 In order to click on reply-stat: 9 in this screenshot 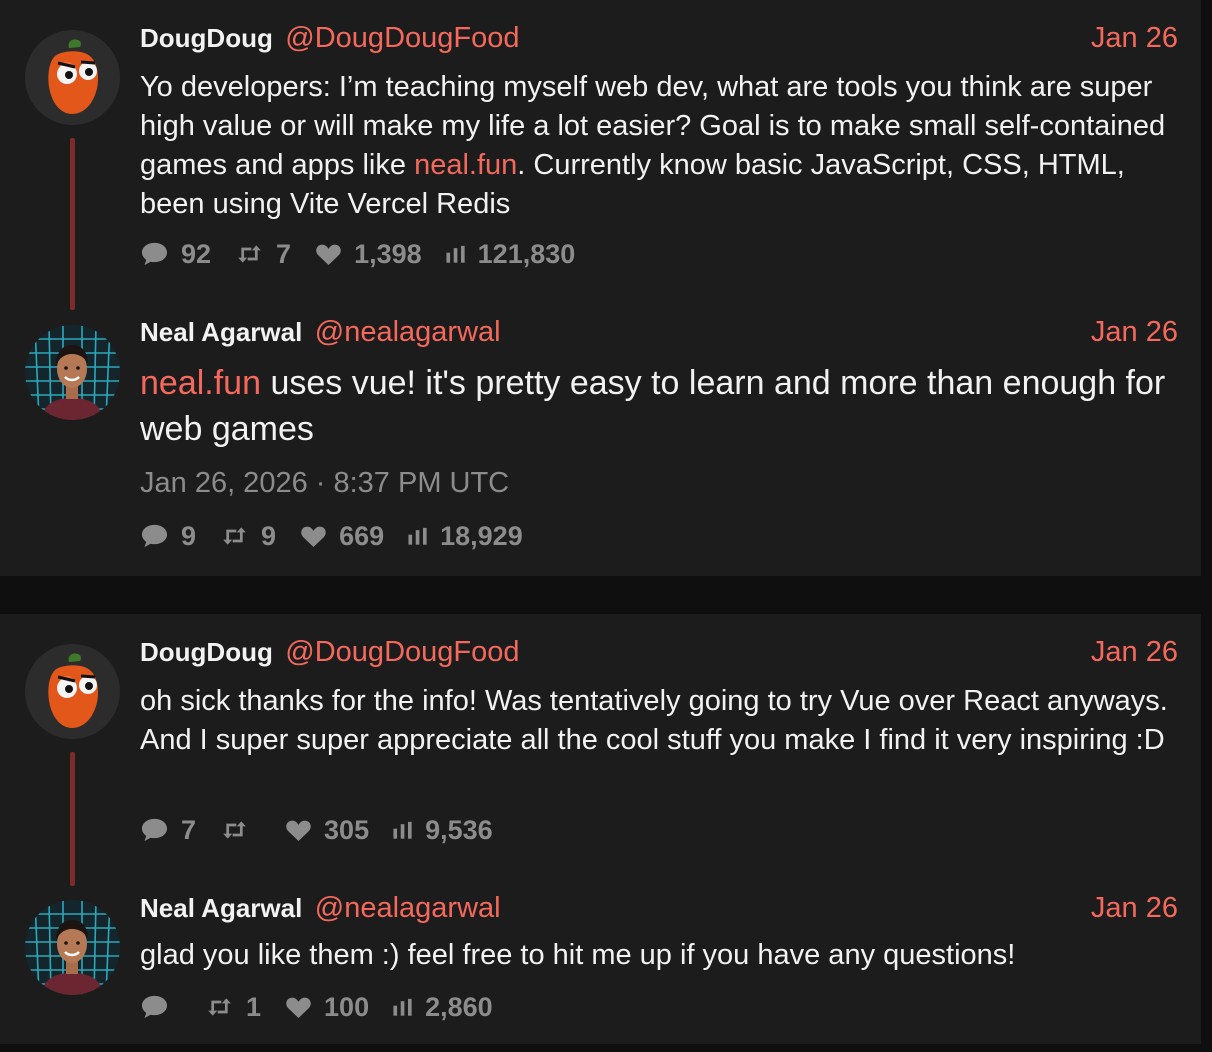, I will do `click(168, 536)`.